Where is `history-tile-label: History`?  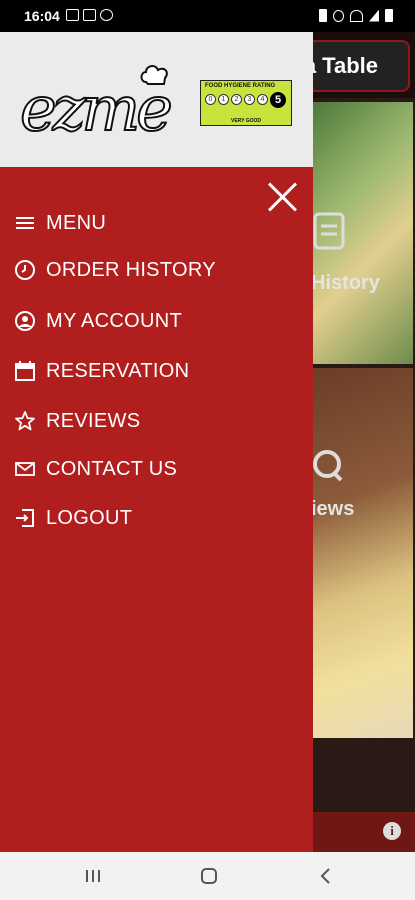 history-tile-label: History is located at coordinates (346, 283).